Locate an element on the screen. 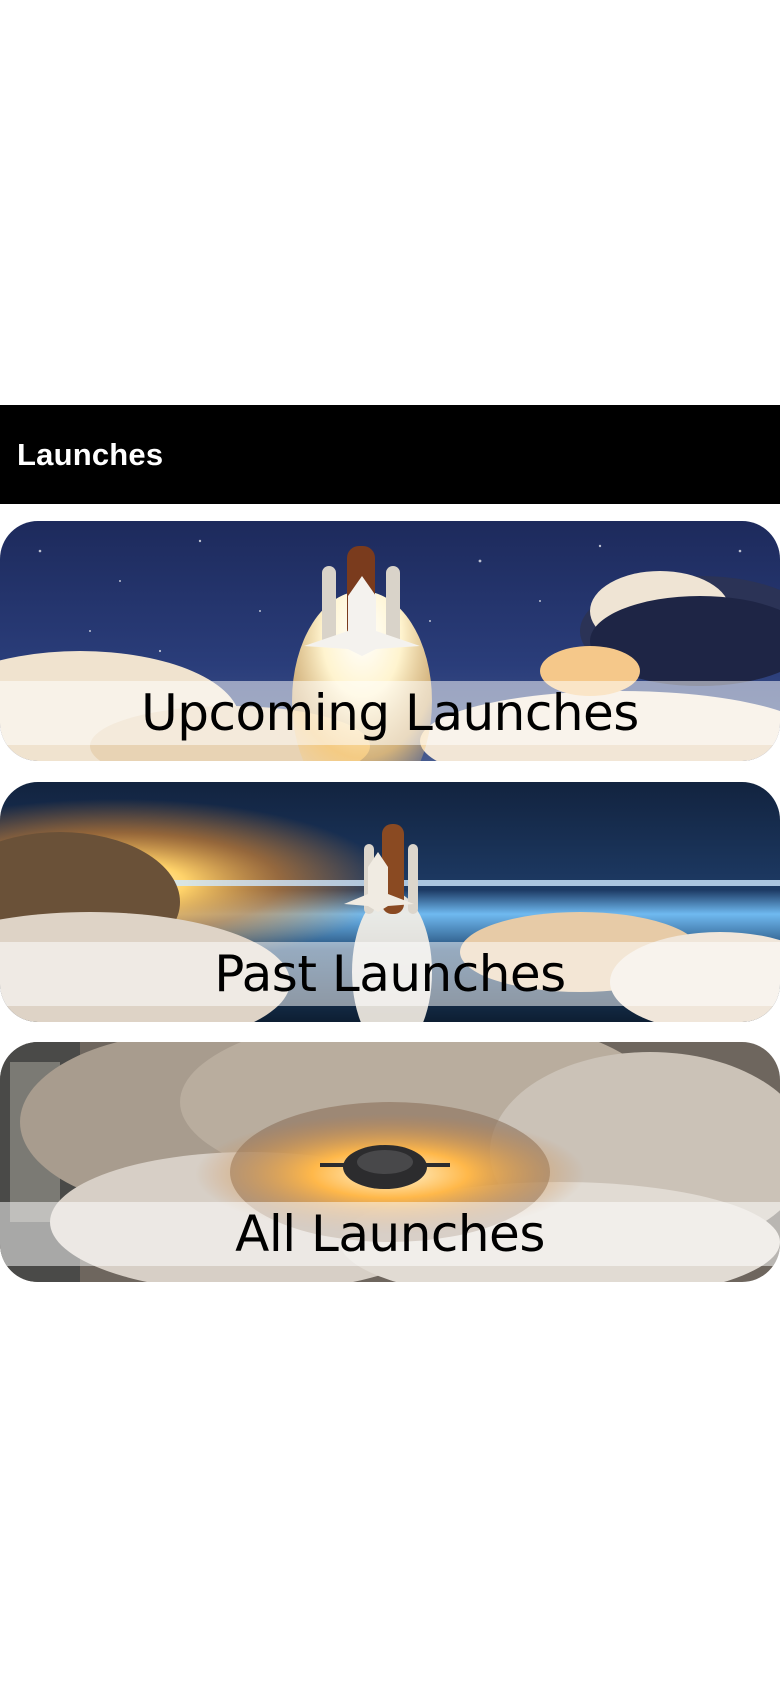  card-label-band: Upcoming Launches is located at coordinates (390, 713).